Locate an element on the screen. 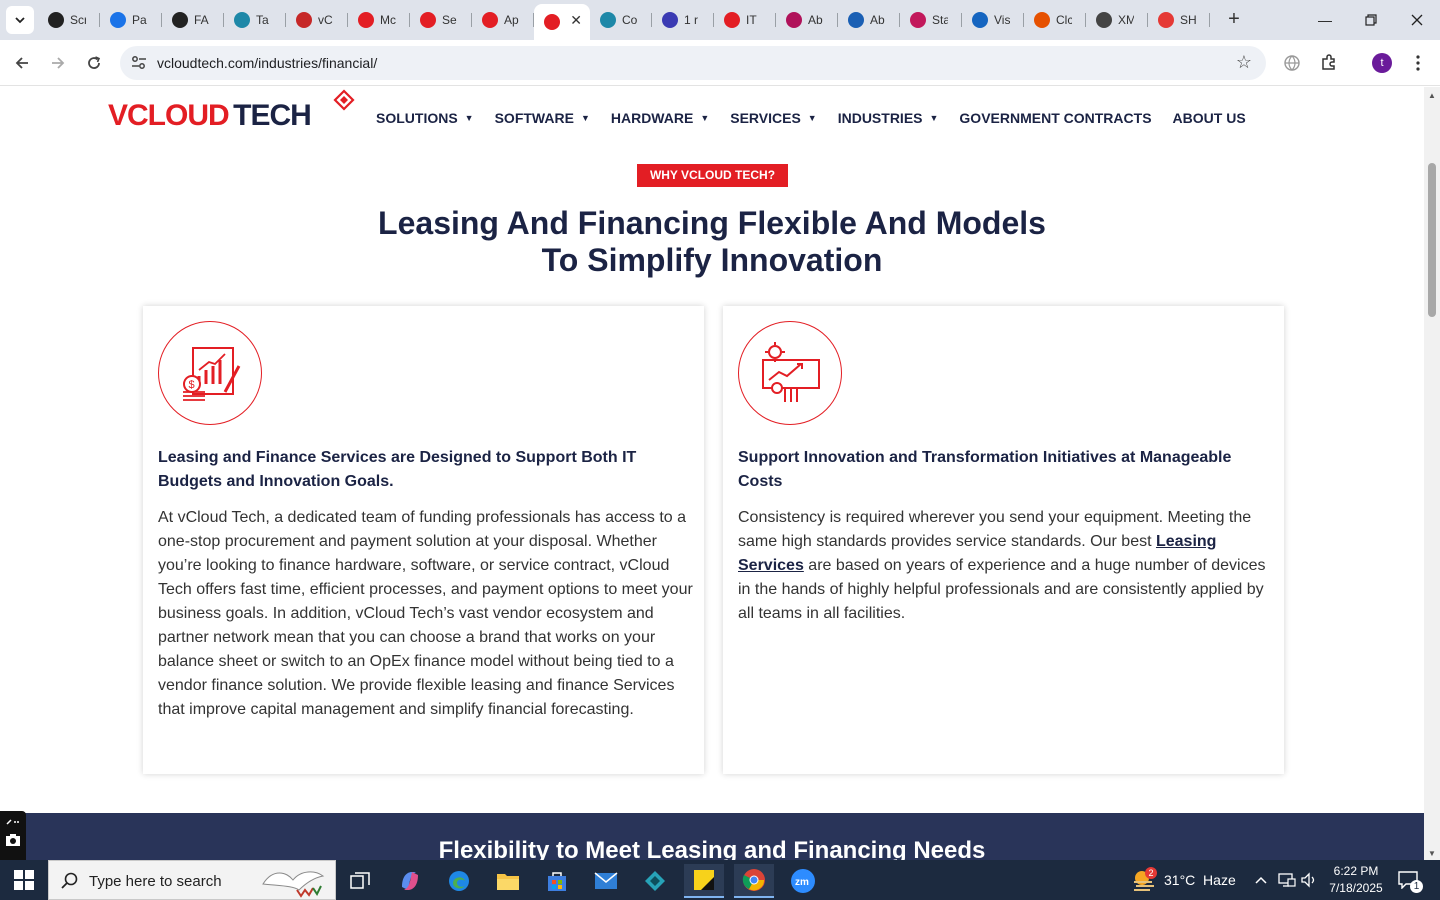  chrome-icon is located at coordinates (753, 880).